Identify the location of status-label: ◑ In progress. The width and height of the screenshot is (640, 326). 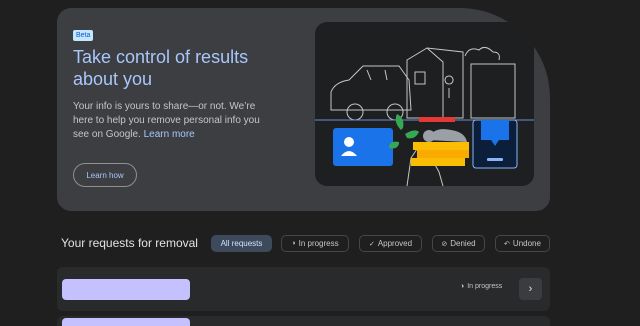
(481, 286).